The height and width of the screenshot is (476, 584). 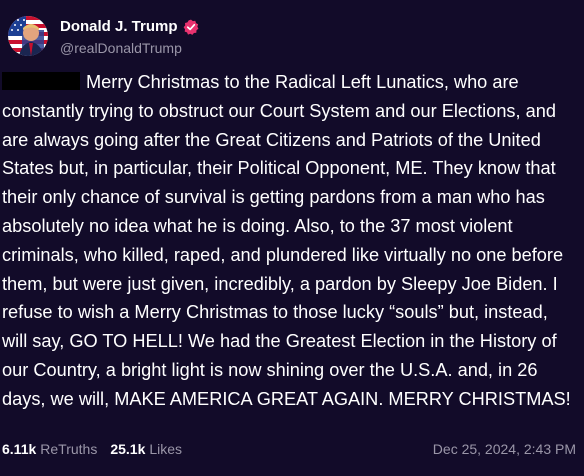 What do you see at coordinates (129, 48) in the screenshot?
I see `author-handle: @realDonaldTrump` at bounding box center [129, 48].